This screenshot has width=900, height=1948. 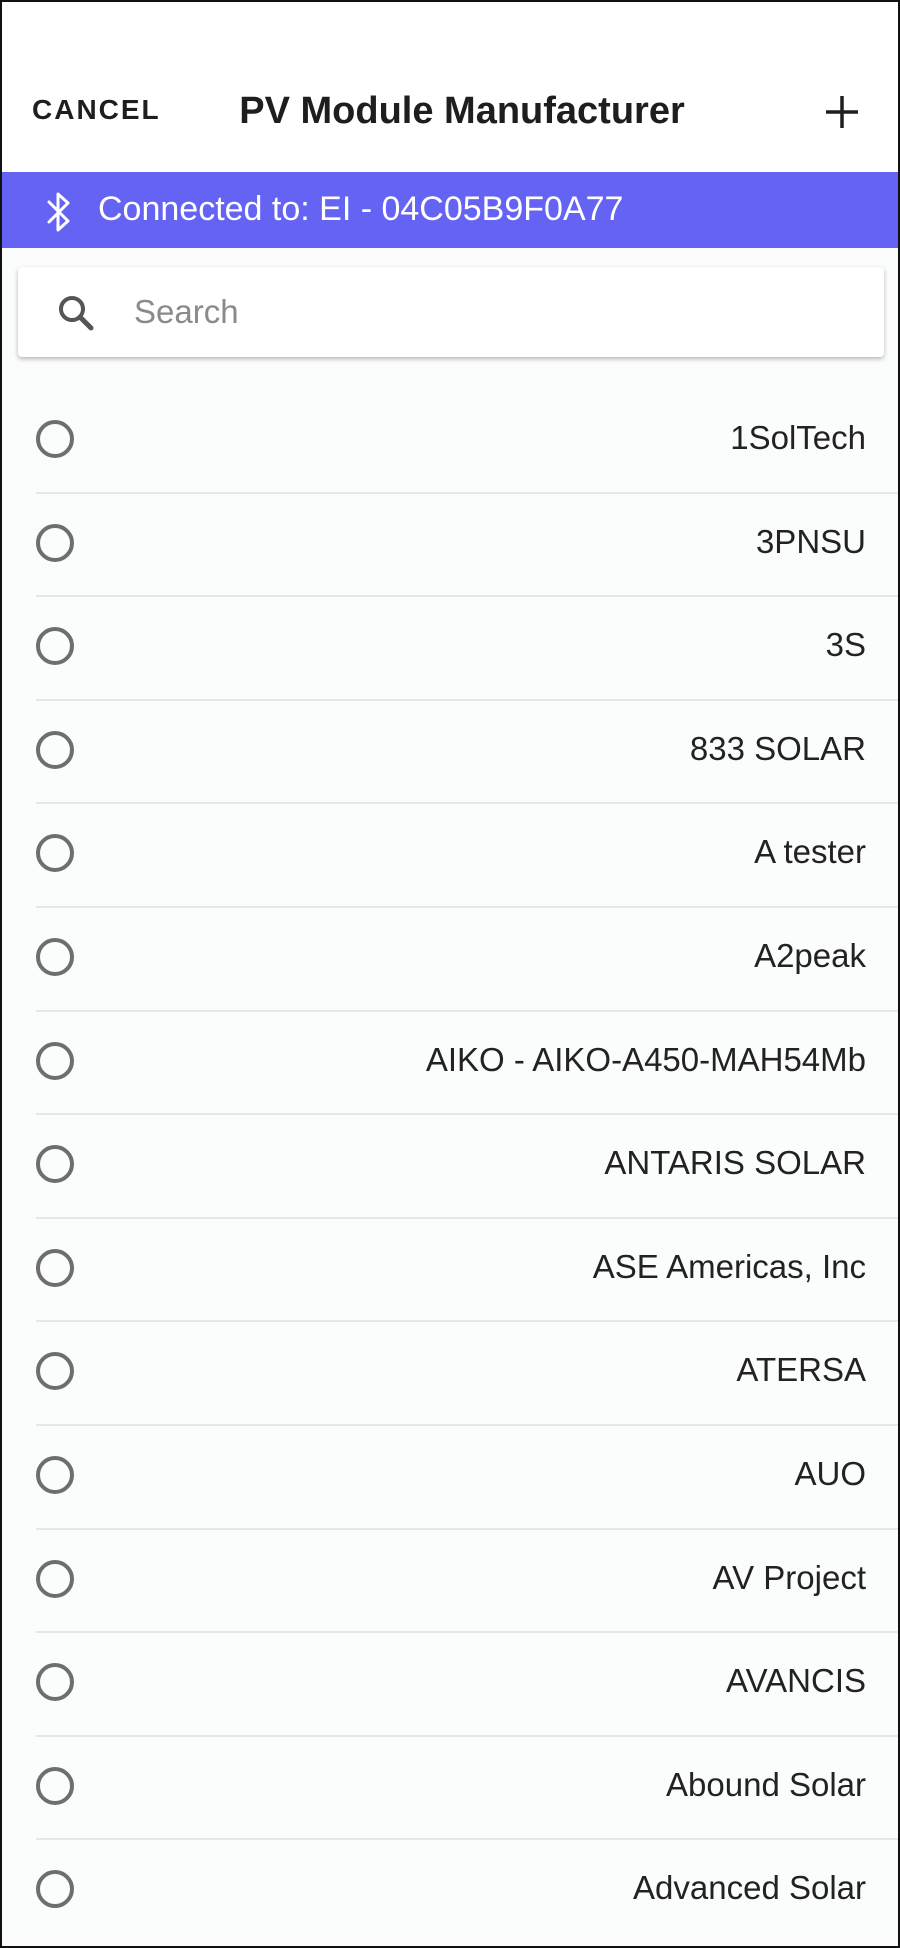 I want to click on list-item: Advanced Solar, so click(x=450, y=1892).